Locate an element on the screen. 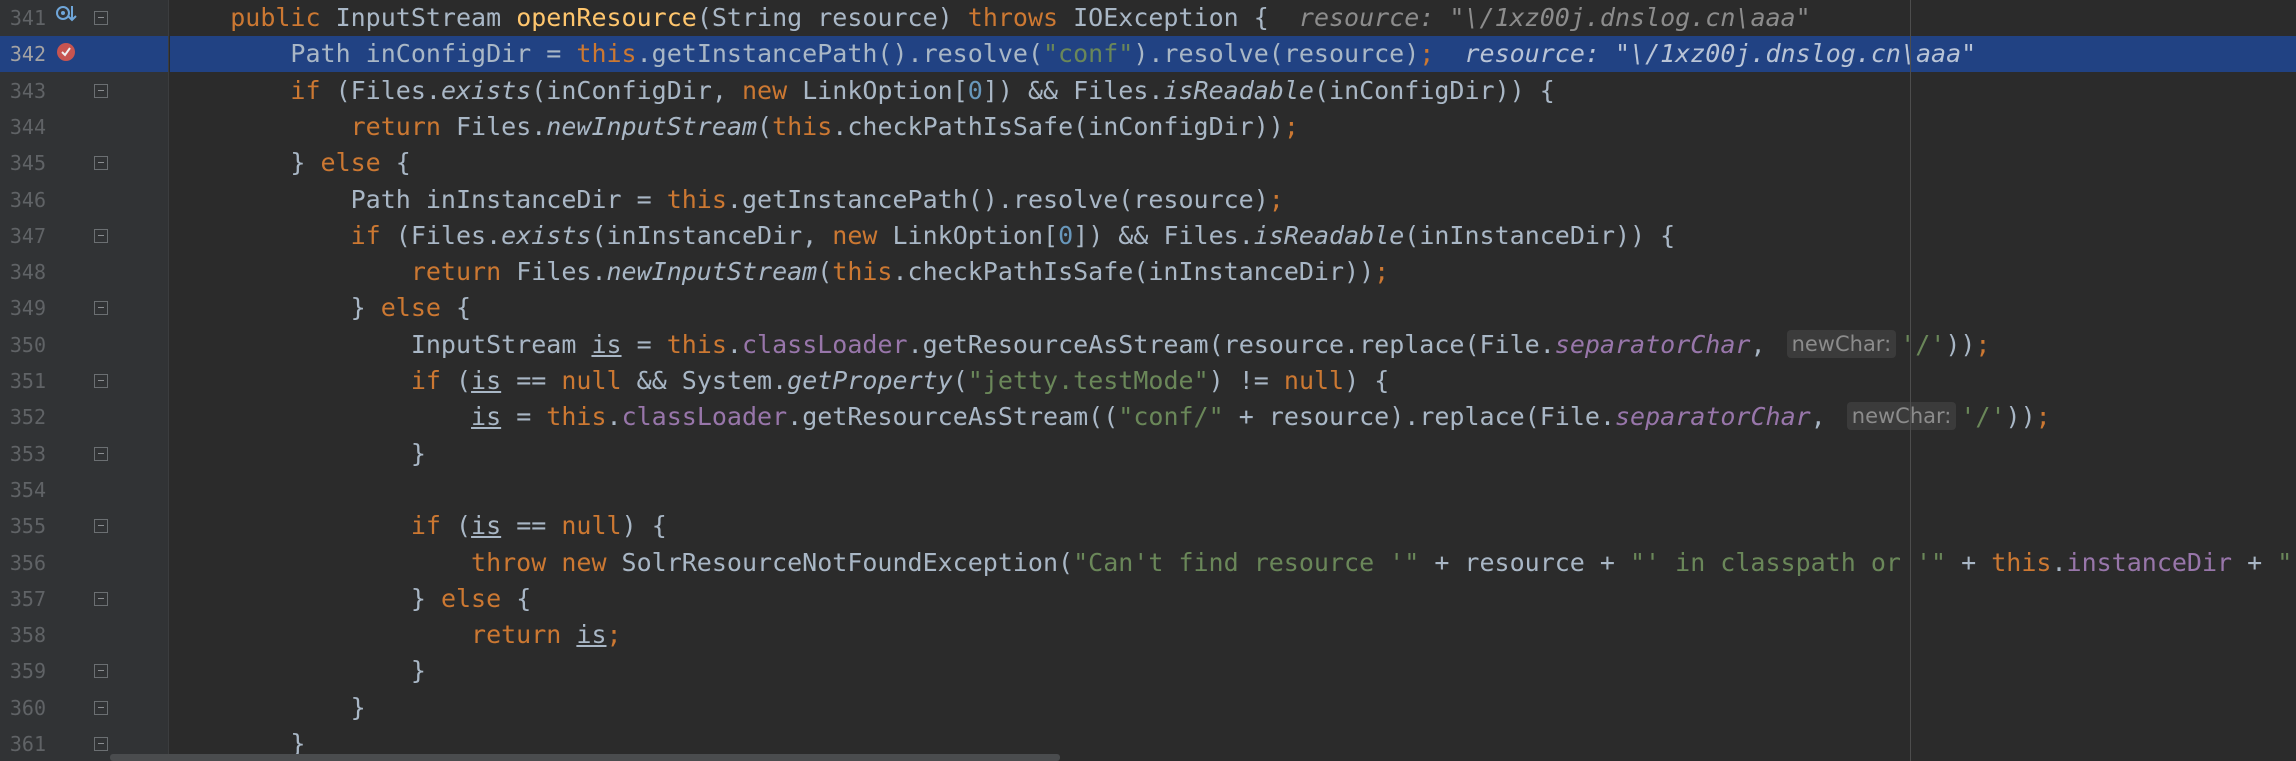  line-number: 356 is located at coordinates (23, 563).